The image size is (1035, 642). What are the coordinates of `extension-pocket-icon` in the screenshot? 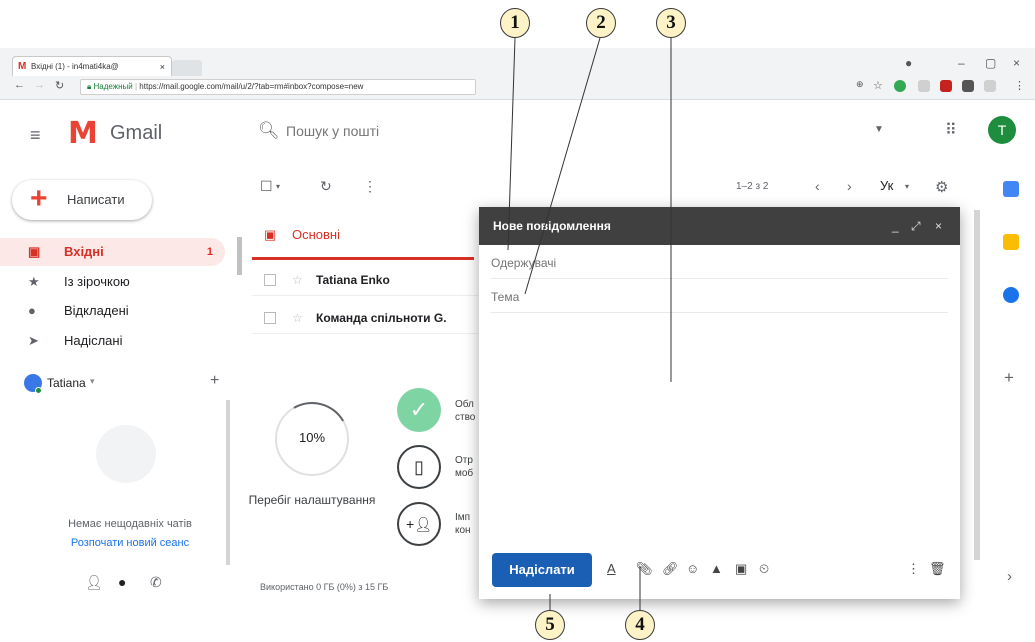 It's located at (968, 86).